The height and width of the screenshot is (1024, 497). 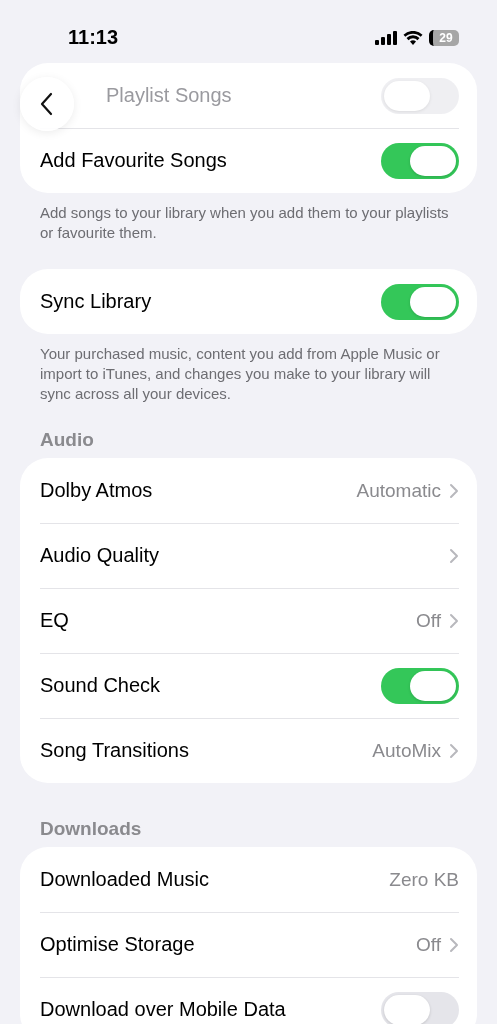 I want to click on row-label: Add Favourite Songs, so click(x=134, y=160).